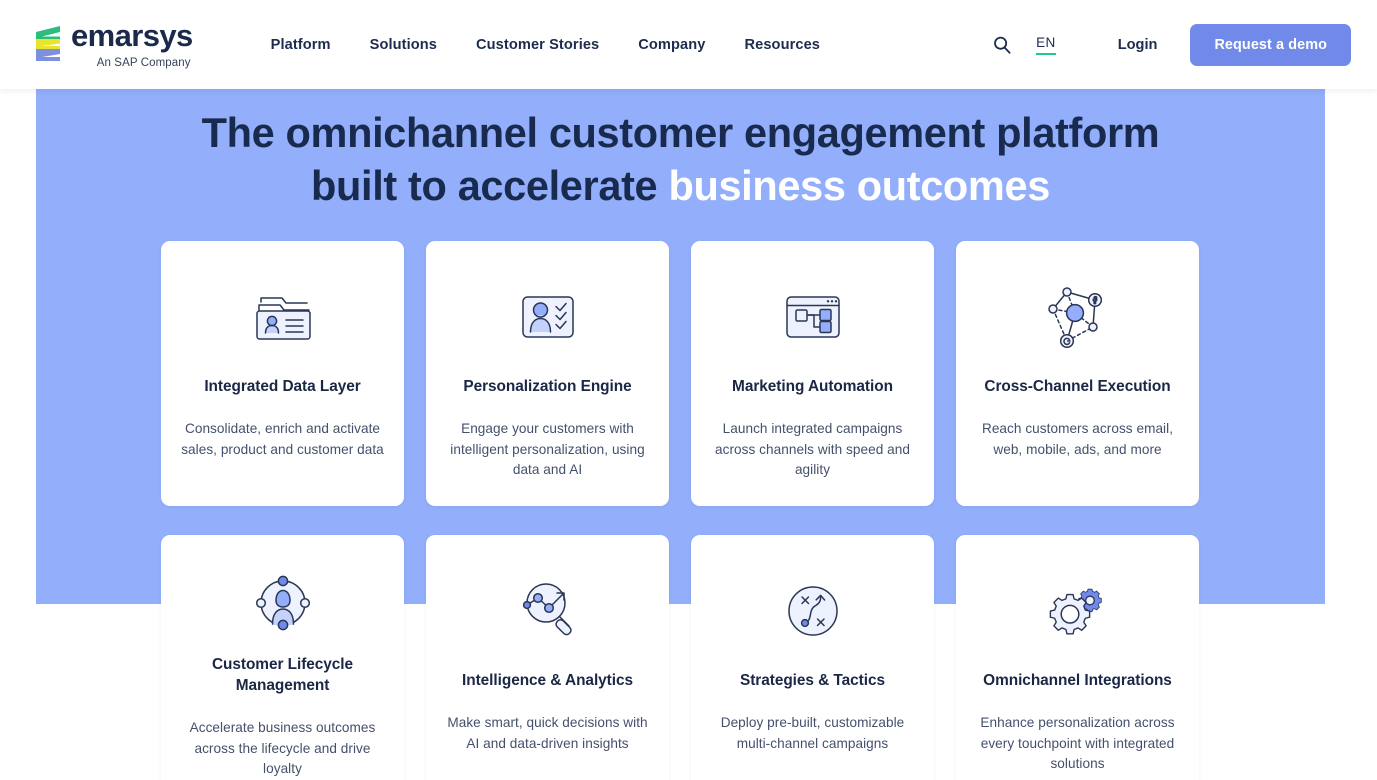 The width and height of the screenshot is (1377, 780). I want to click on brand-logo: emarsys An SAP Company, so click(112, 43).